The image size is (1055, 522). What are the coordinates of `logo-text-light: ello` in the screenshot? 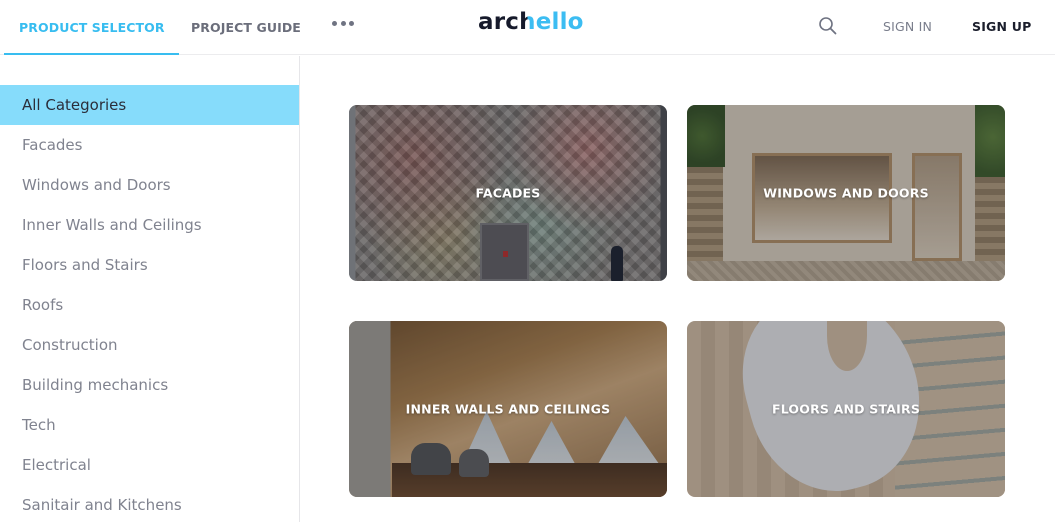 It's located at (559, 22).